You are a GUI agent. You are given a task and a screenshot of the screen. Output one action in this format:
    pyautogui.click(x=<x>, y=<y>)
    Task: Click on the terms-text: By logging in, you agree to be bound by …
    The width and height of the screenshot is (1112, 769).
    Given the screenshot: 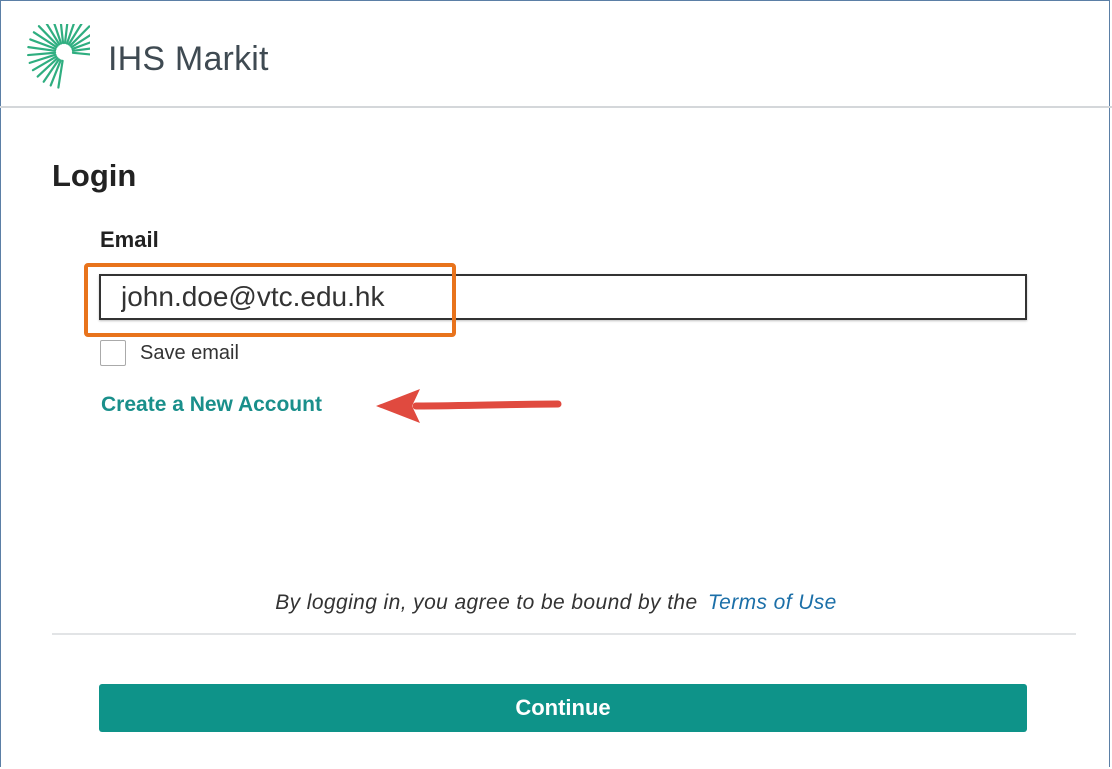 What is the action you would take?
    pyautogui.click(x=486, y=602)
    